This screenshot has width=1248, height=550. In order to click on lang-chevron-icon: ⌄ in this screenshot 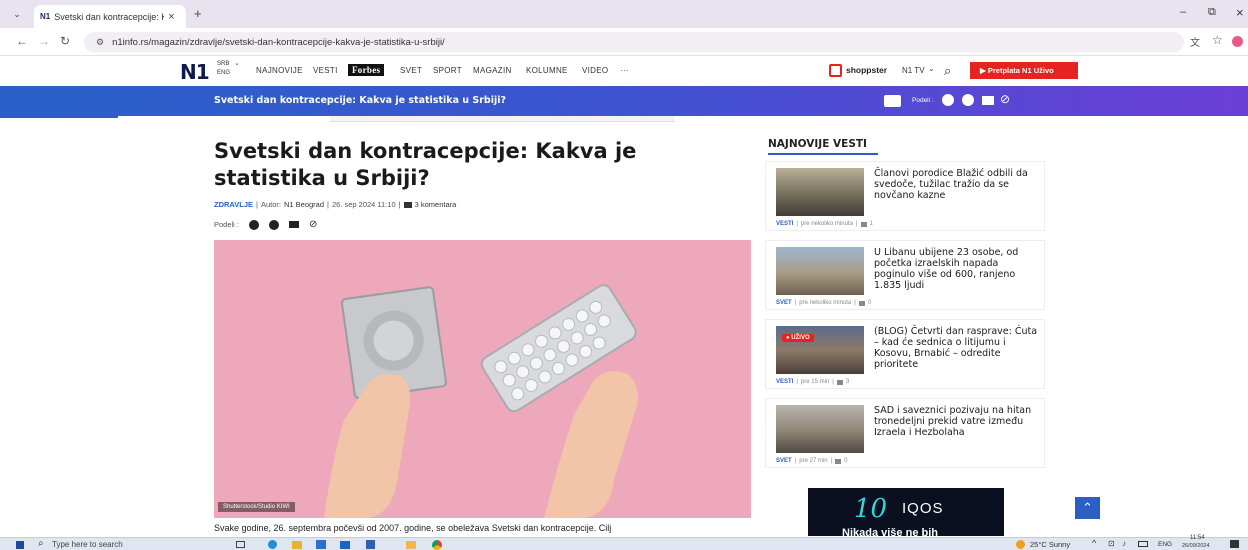, I will do `click(237, 63)`.